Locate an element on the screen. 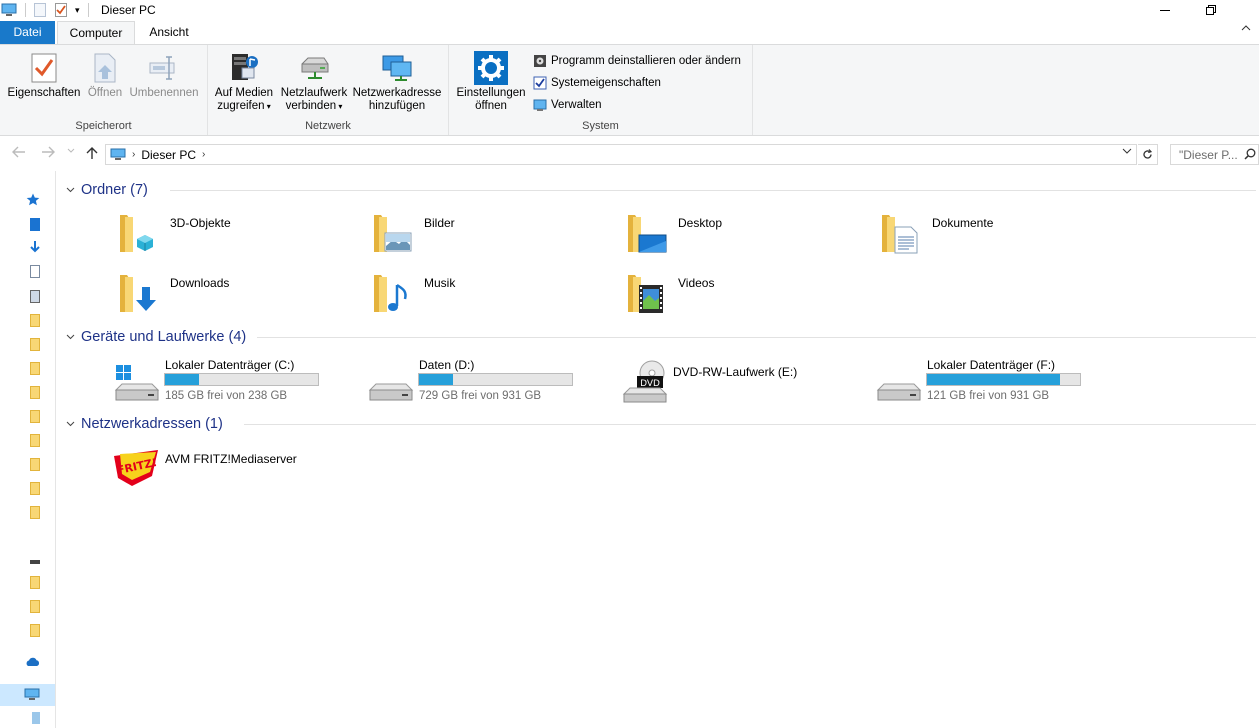 The image size is (1259, 728). access-media-button: Auf Medien zugreifen ▾ is located at coordinates (244, 82).